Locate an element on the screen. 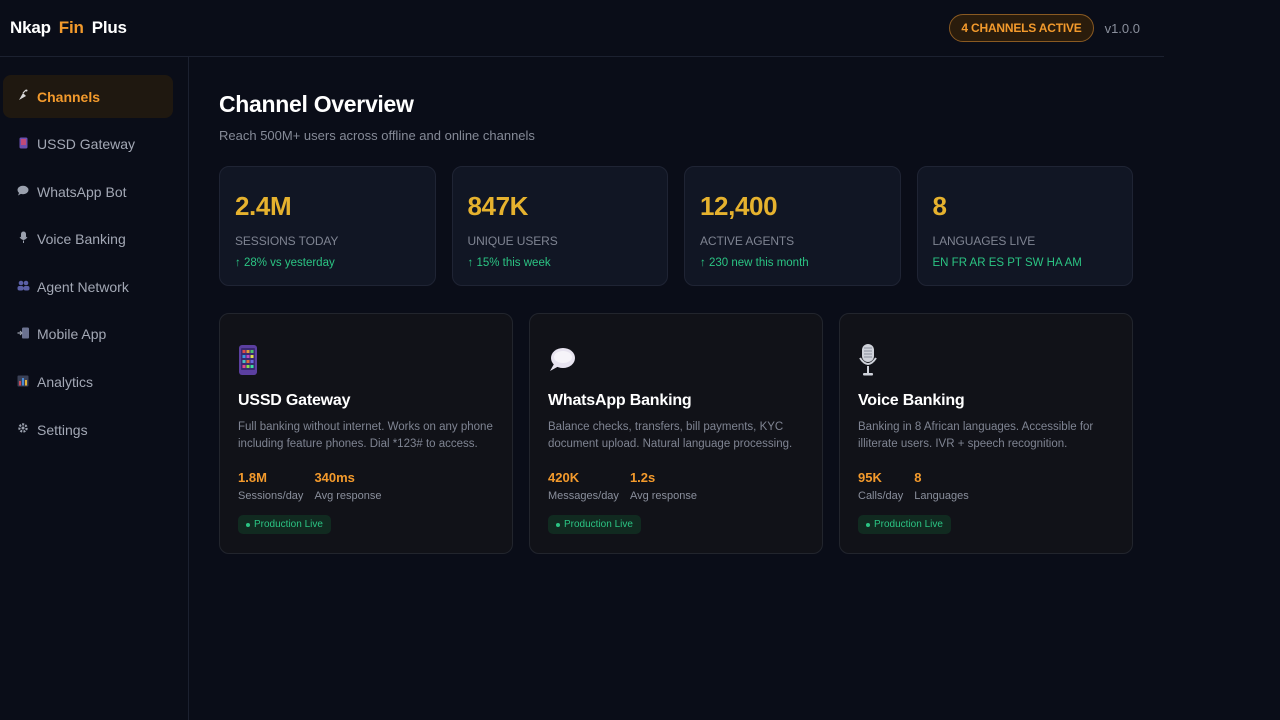  metric: 420K Messages/day is located at coordinates (583, 486).